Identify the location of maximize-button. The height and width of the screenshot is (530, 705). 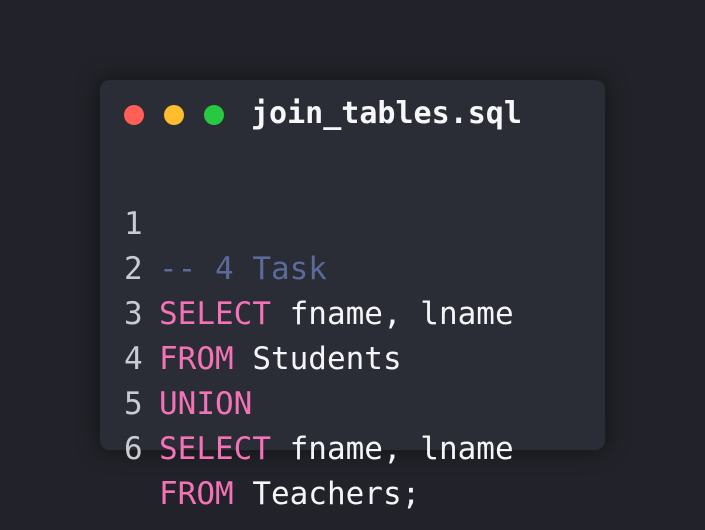
(214, 115).